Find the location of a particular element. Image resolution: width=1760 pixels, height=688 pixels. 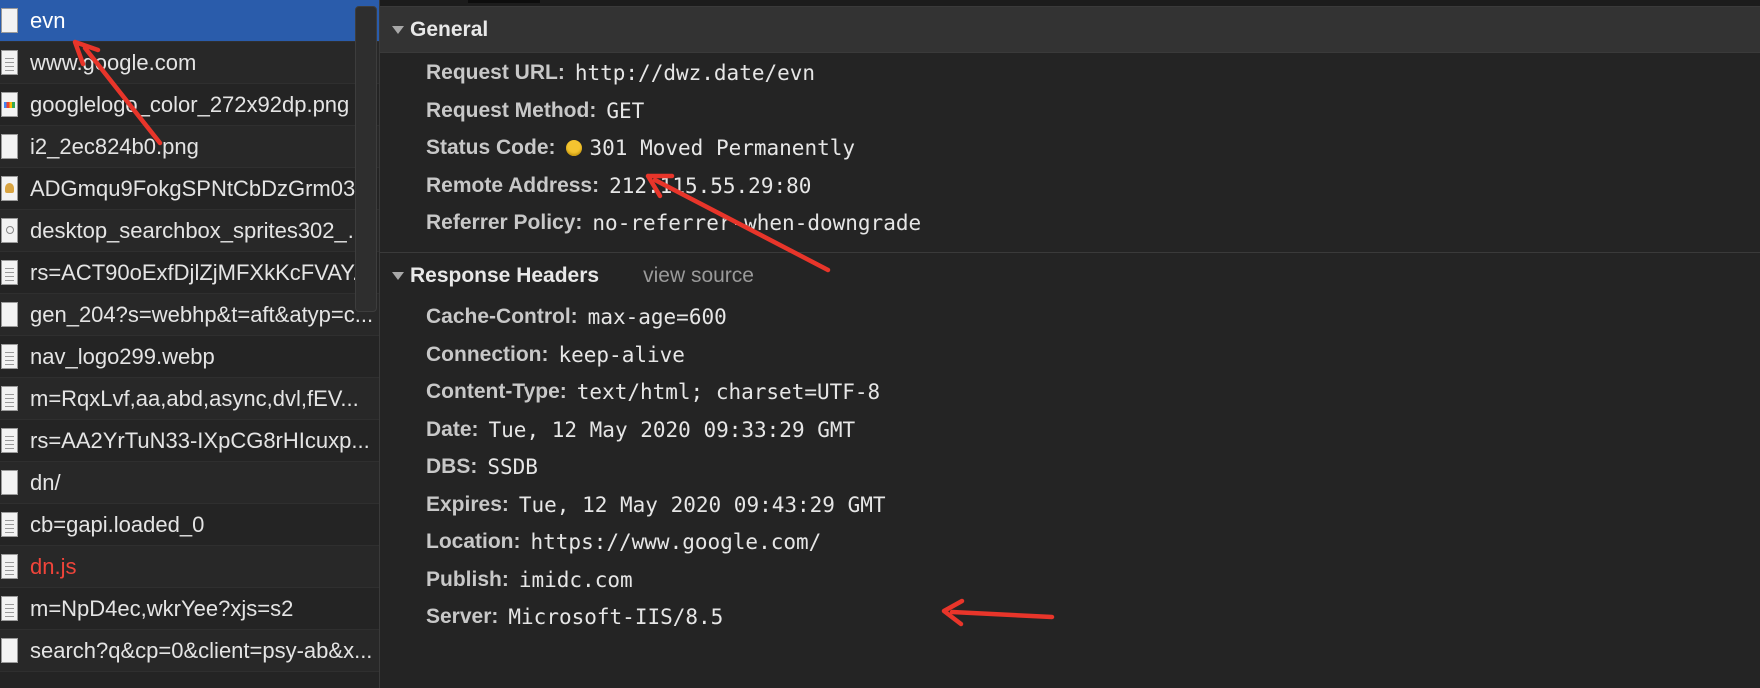

header-row: Request URL: http://dwz.date/evn is located at coordinates (620, 73).